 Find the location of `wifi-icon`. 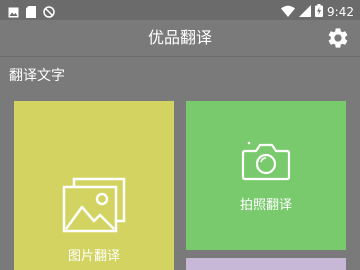

wifi-icon is located at coordinates (288, 11).